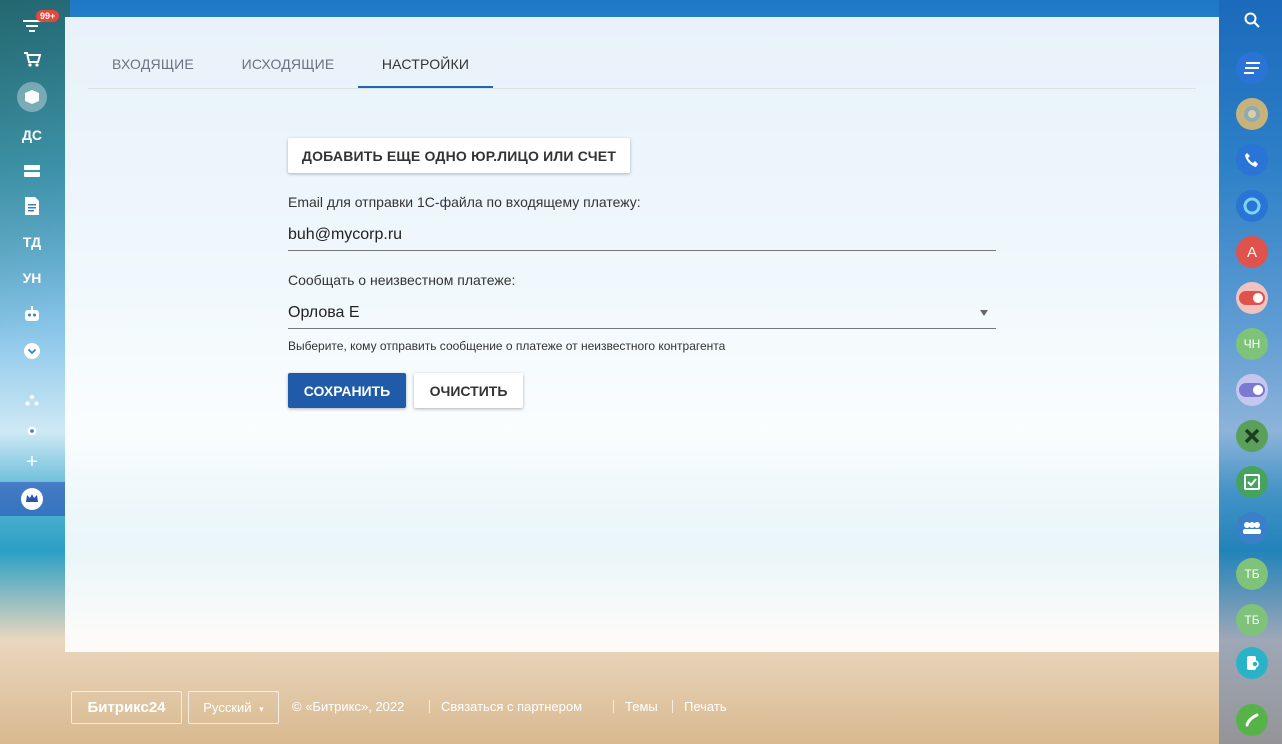 The height and width of the screenshot is (744, 1282). What do you see at coordinates (642, 68) in the screenshot?
I see `tab-bar: ВХОДЯЩИЕ ИСХОДЯЩИЕ НАСТРОЙКИ` at bounding box center [642, 68].